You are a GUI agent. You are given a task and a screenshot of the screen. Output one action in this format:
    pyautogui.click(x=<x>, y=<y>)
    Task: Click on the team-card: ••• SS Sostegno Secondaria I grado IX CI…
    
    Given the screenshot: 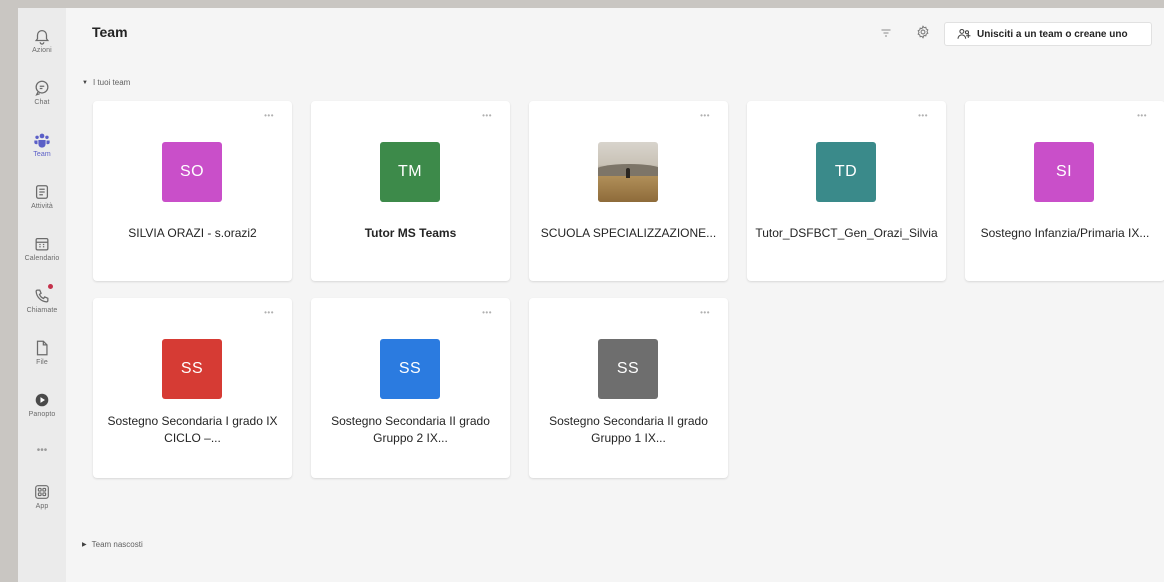 What is the action you would take?
    pyautogui.click(x=192, y=388)
    